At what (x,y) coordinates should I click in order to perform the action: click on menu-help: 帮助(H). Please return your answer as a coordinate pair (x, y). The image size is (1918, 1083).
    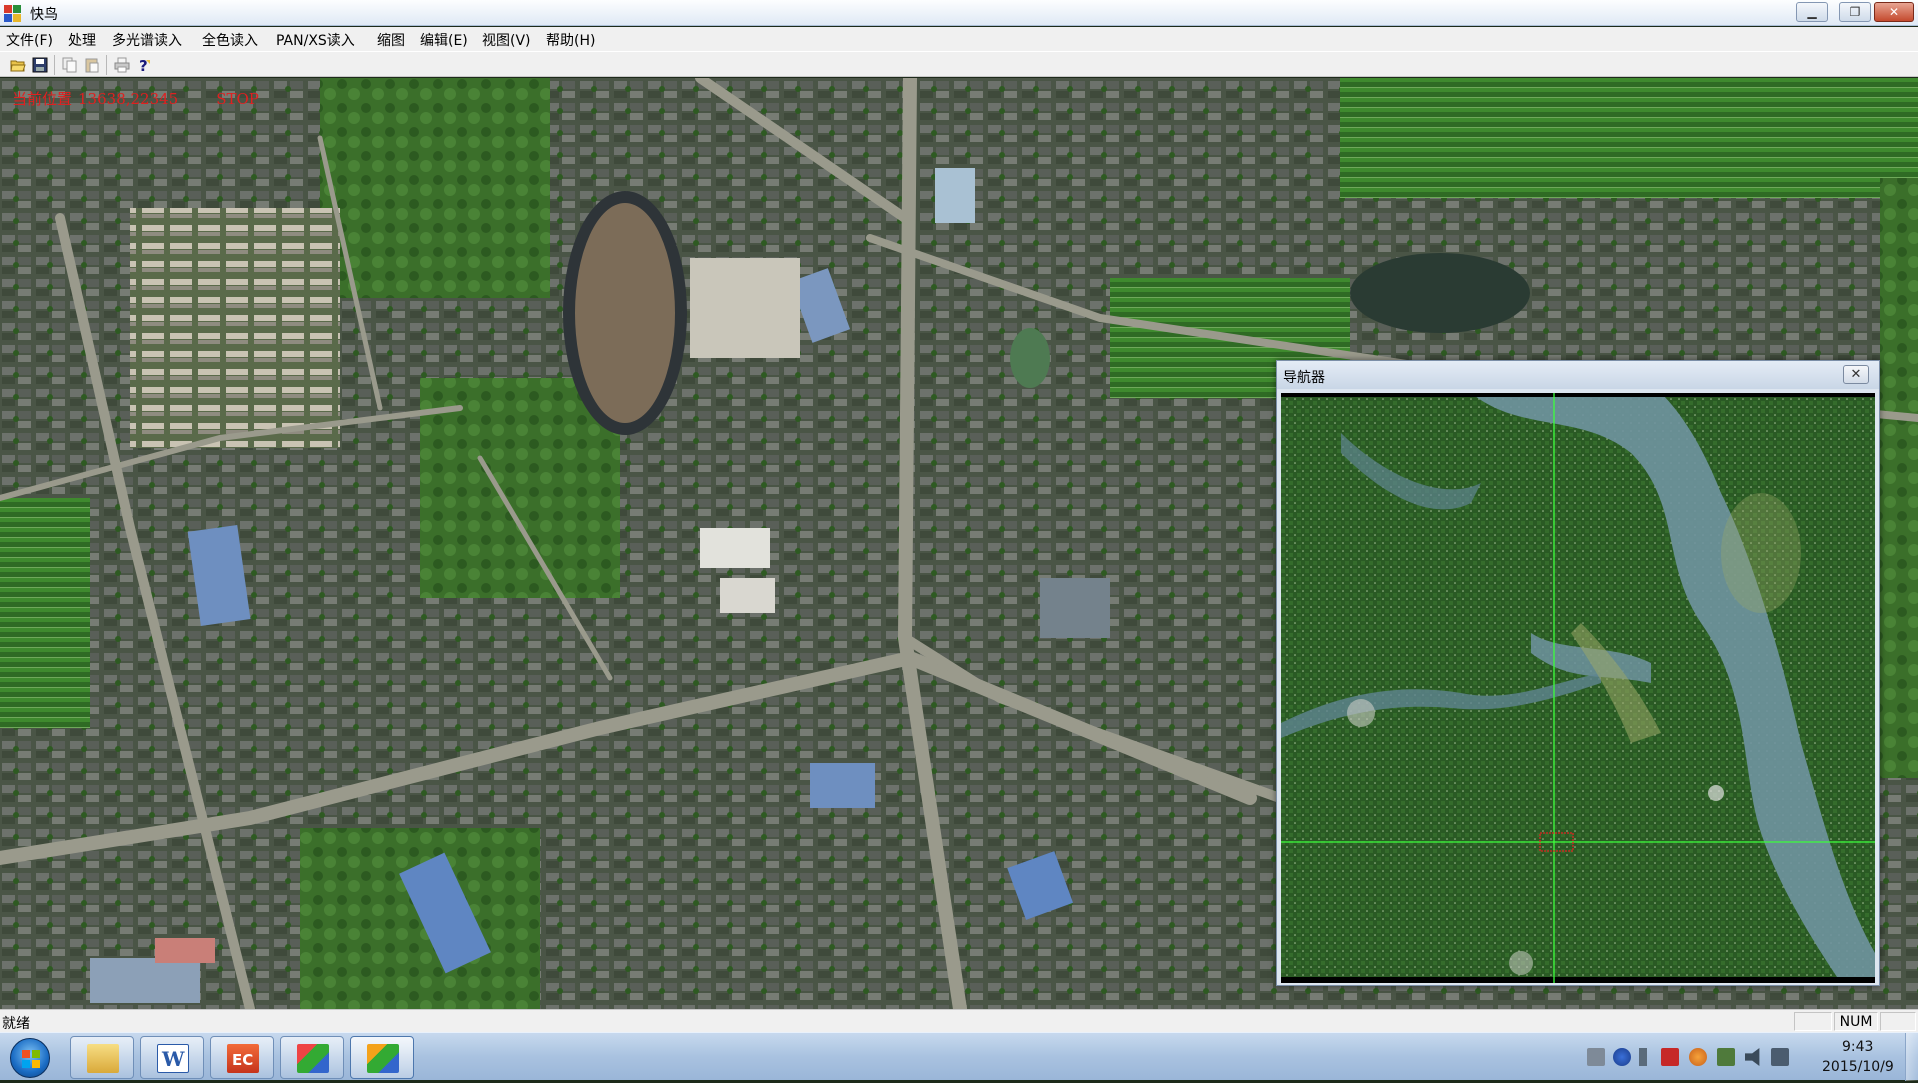
    Looking at the image, I should click on (570, 40).